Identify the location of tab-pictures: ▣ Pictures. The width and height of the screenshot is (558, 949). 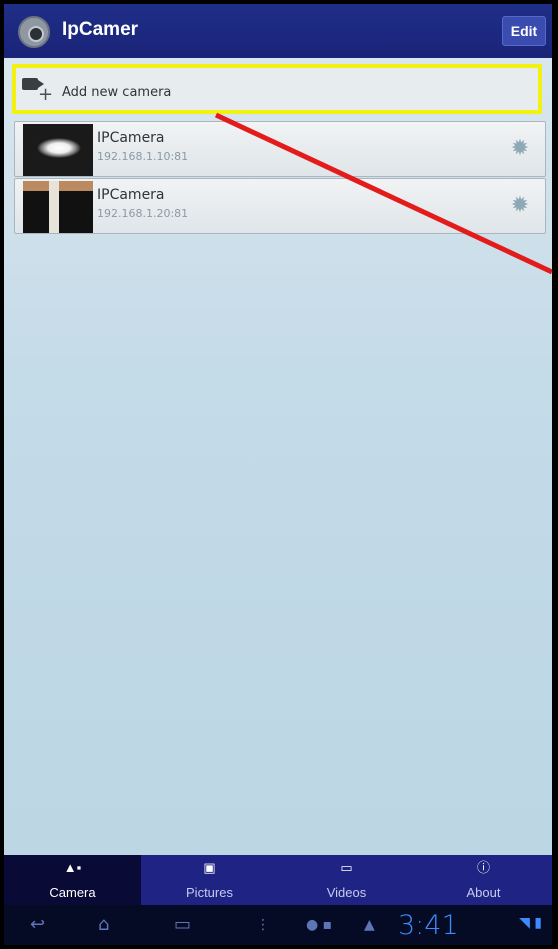
(209, 880).